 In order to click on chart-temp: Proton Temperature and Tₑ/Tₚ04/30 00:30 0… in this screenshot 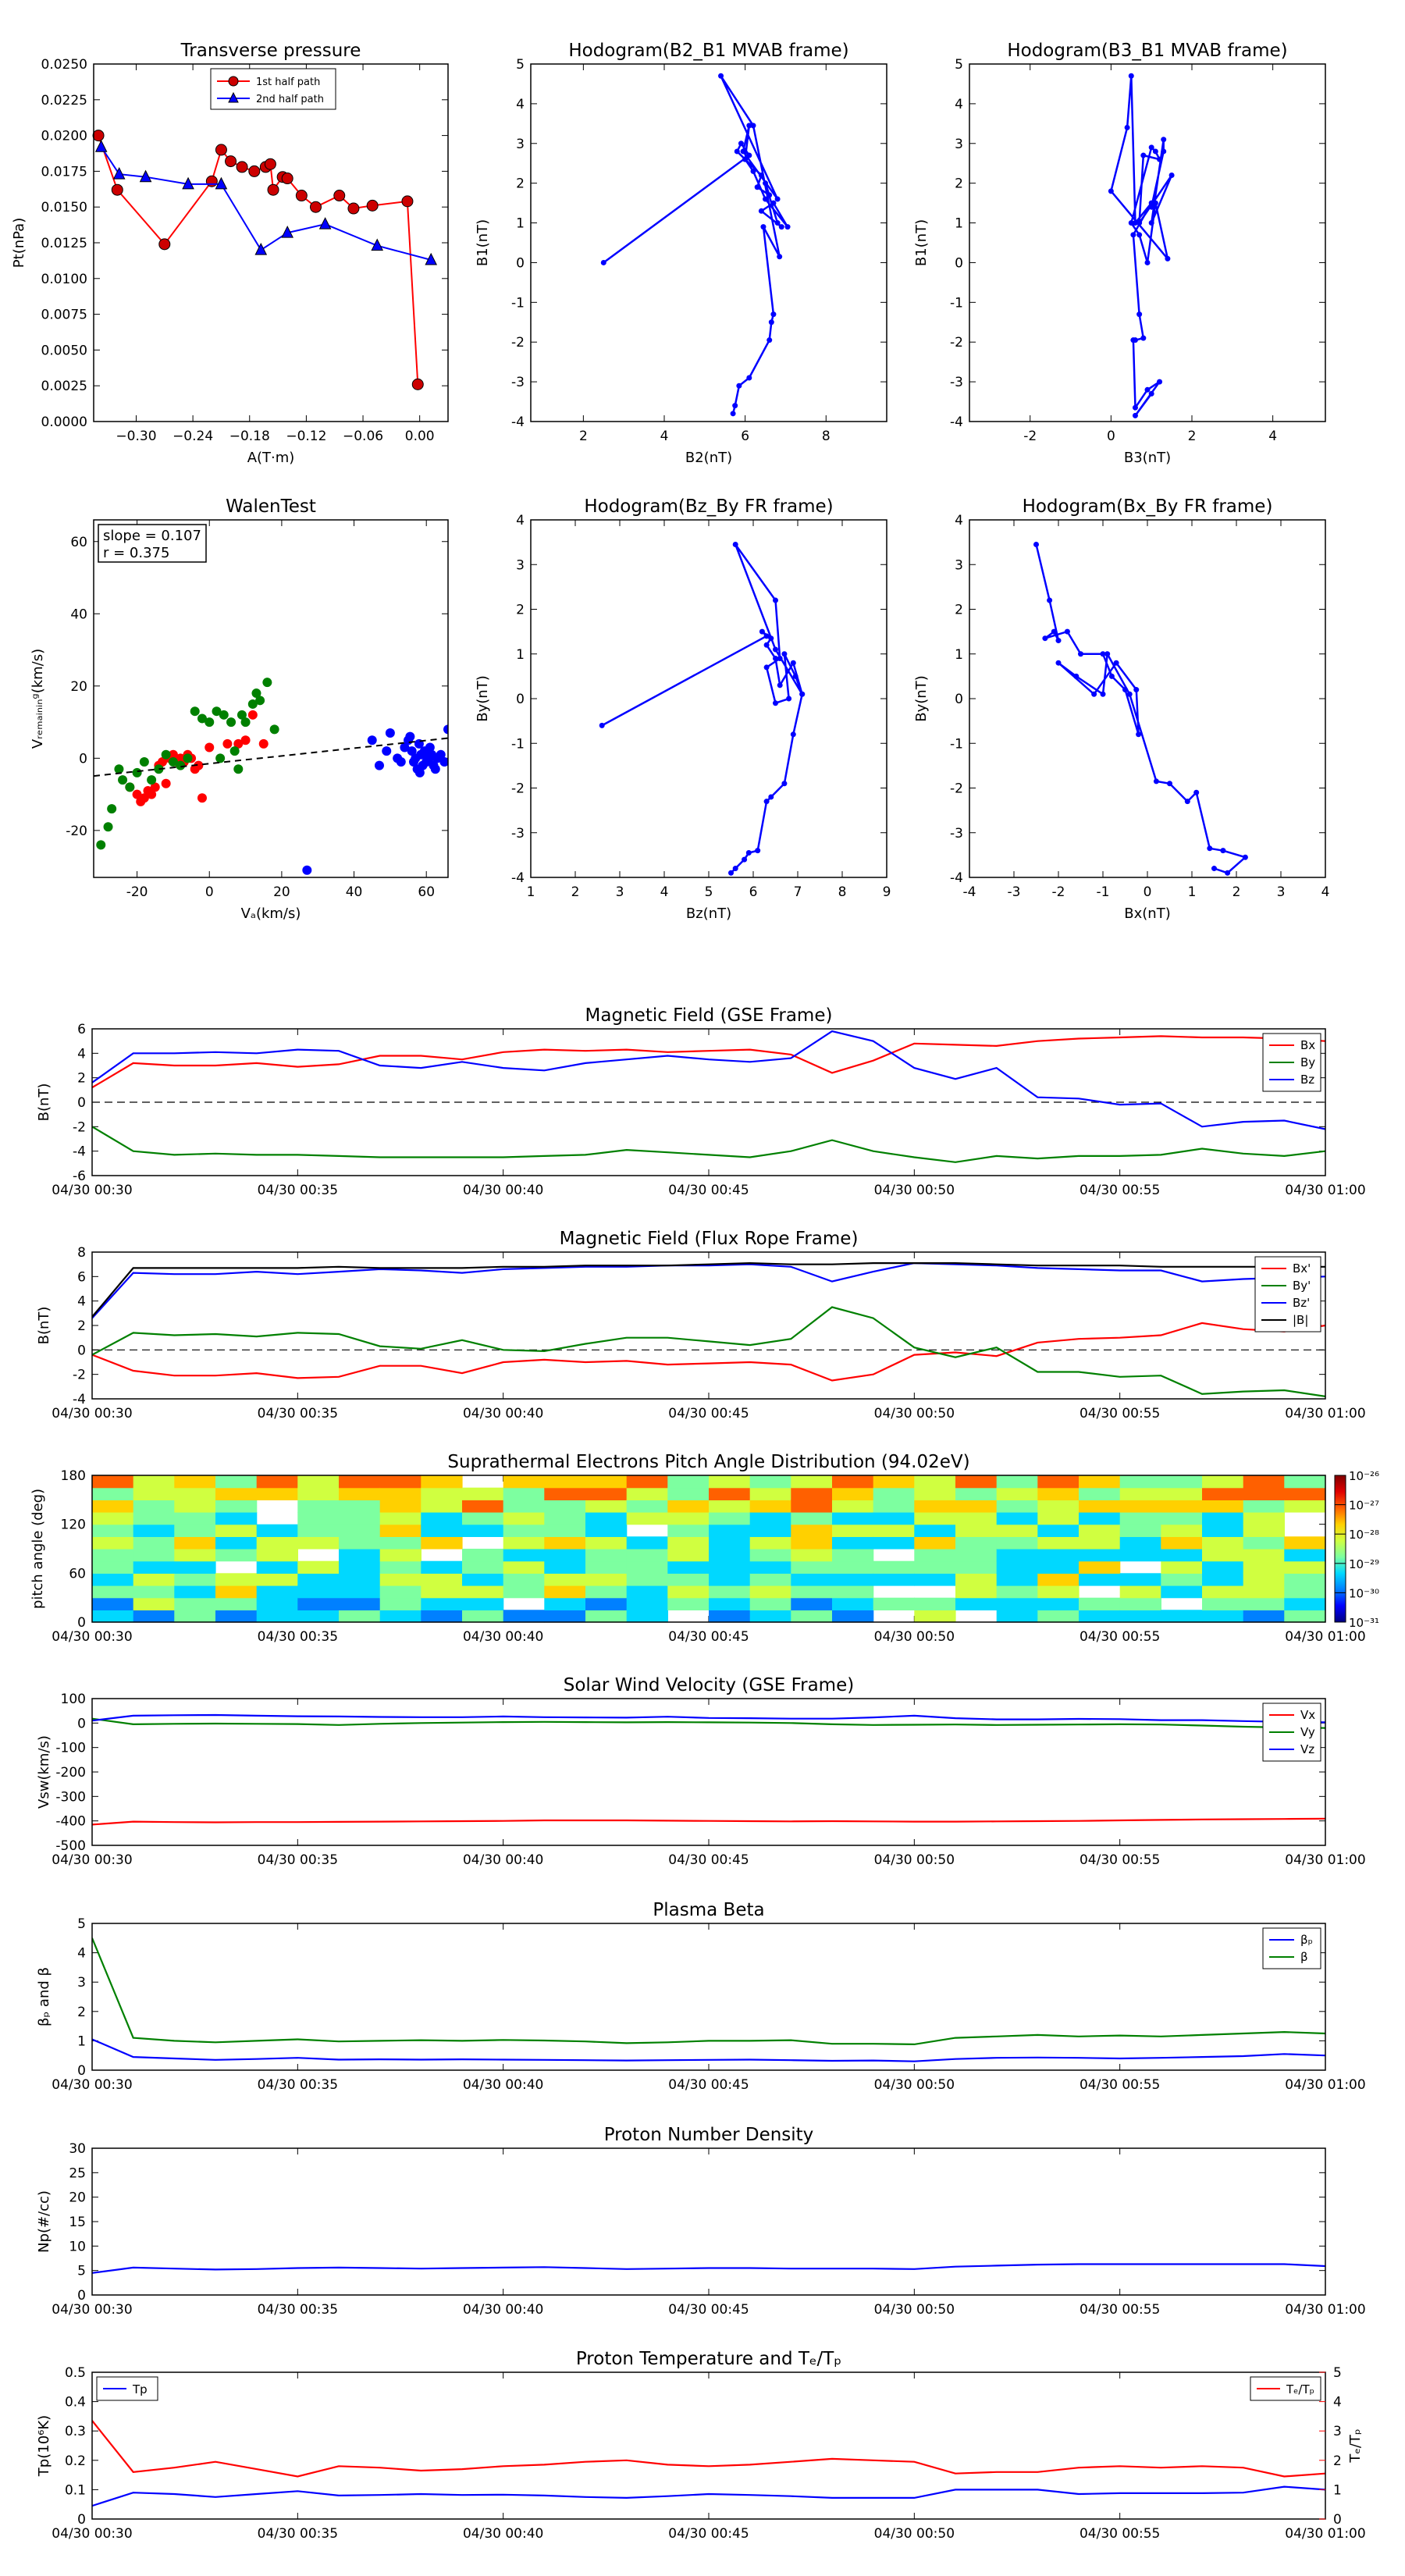, I will do `click(701, 2445)`.